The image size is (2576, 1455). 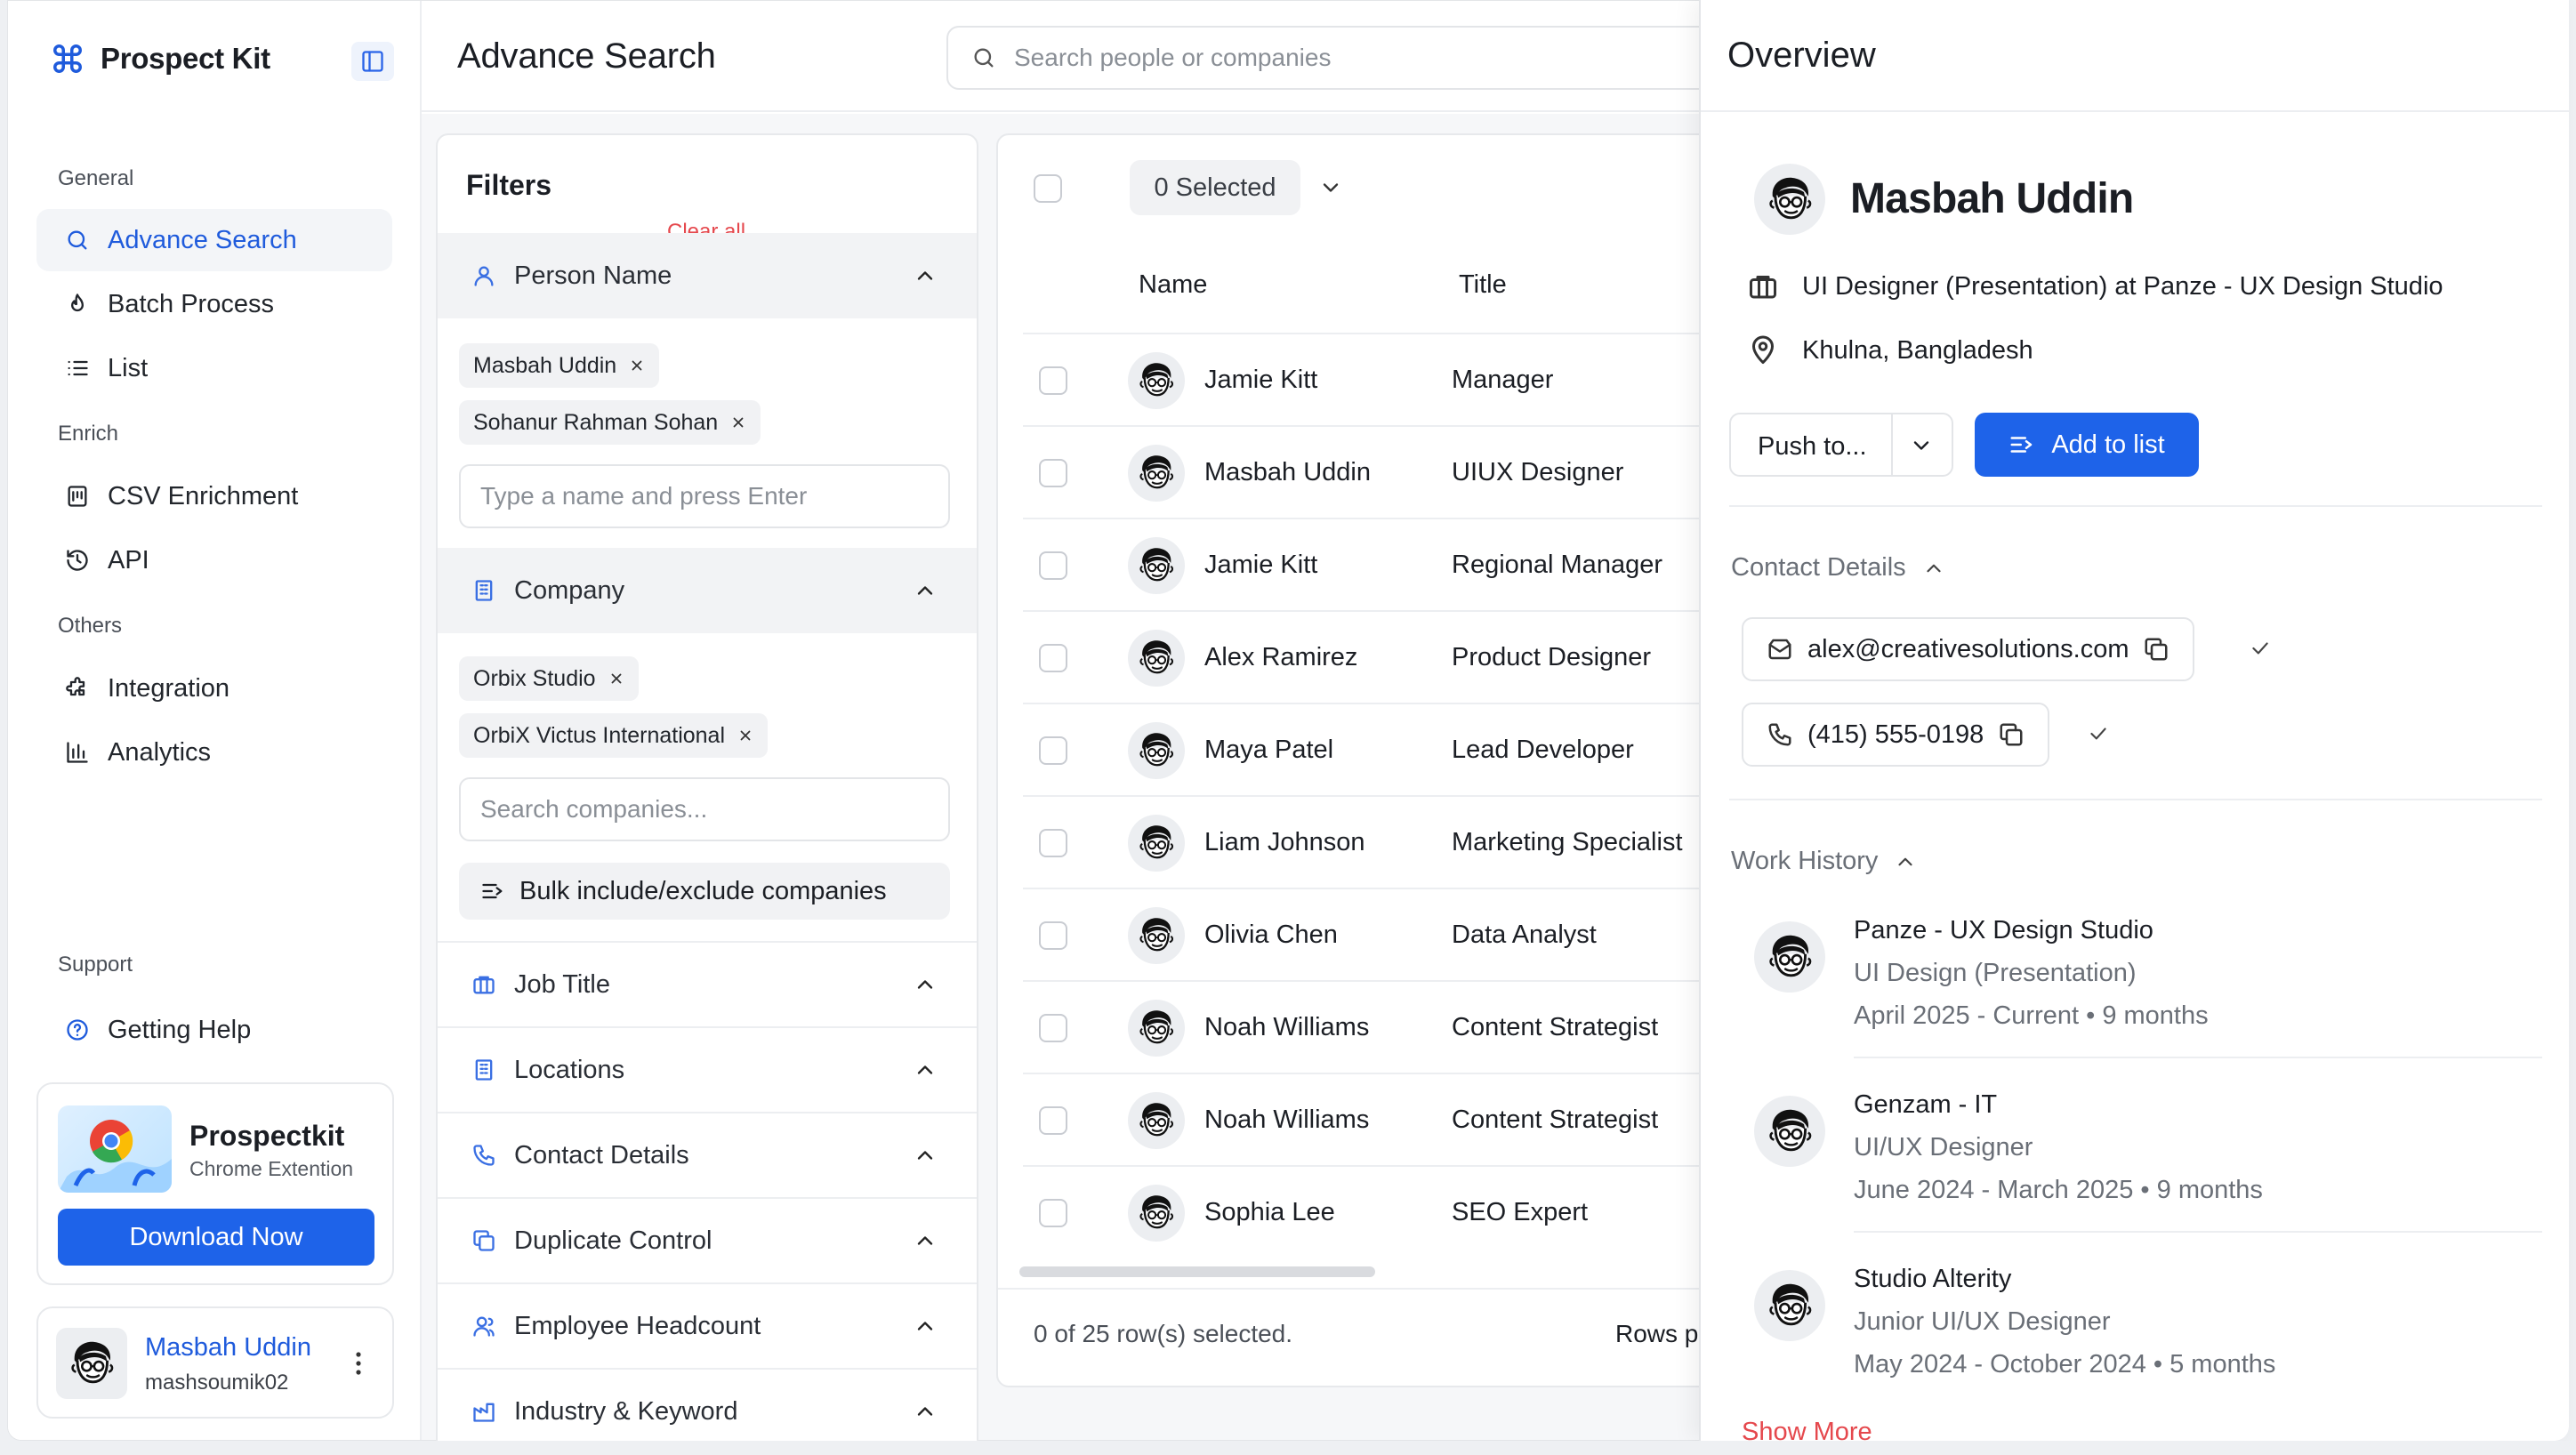 What do you see at coordinates (185, 58) in the screenshot?
I see `app-name: Prospect Kit` at bounding box center [185, 58].